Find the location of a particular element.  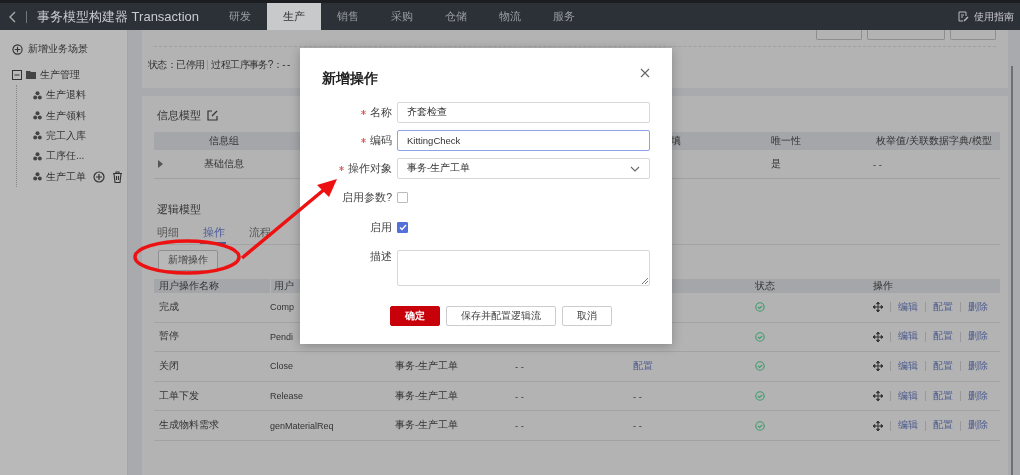

tab: 明细 is located at coordinates (177, 235).